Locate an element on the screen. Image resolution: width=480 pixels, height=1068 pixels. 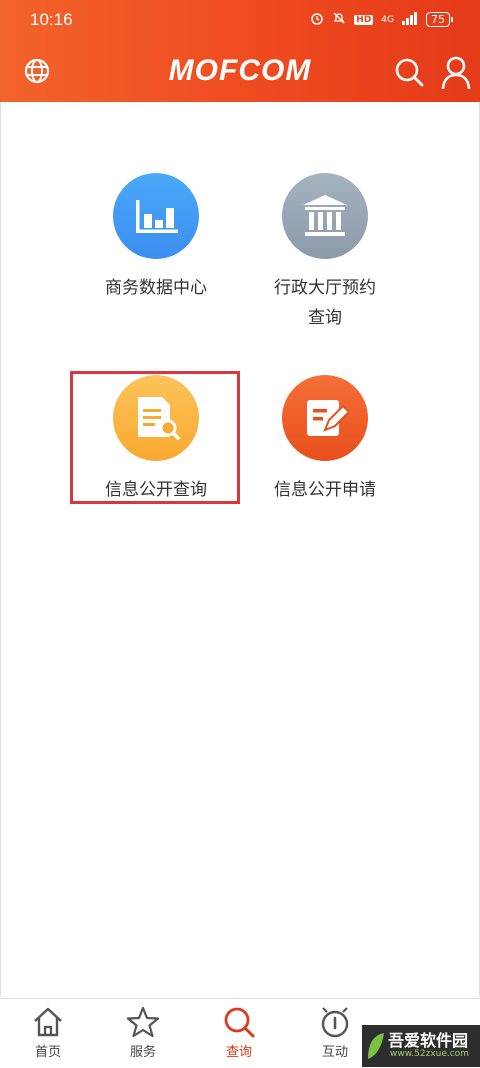
tab-home: 首页 is located at coordinates (48, 1032).